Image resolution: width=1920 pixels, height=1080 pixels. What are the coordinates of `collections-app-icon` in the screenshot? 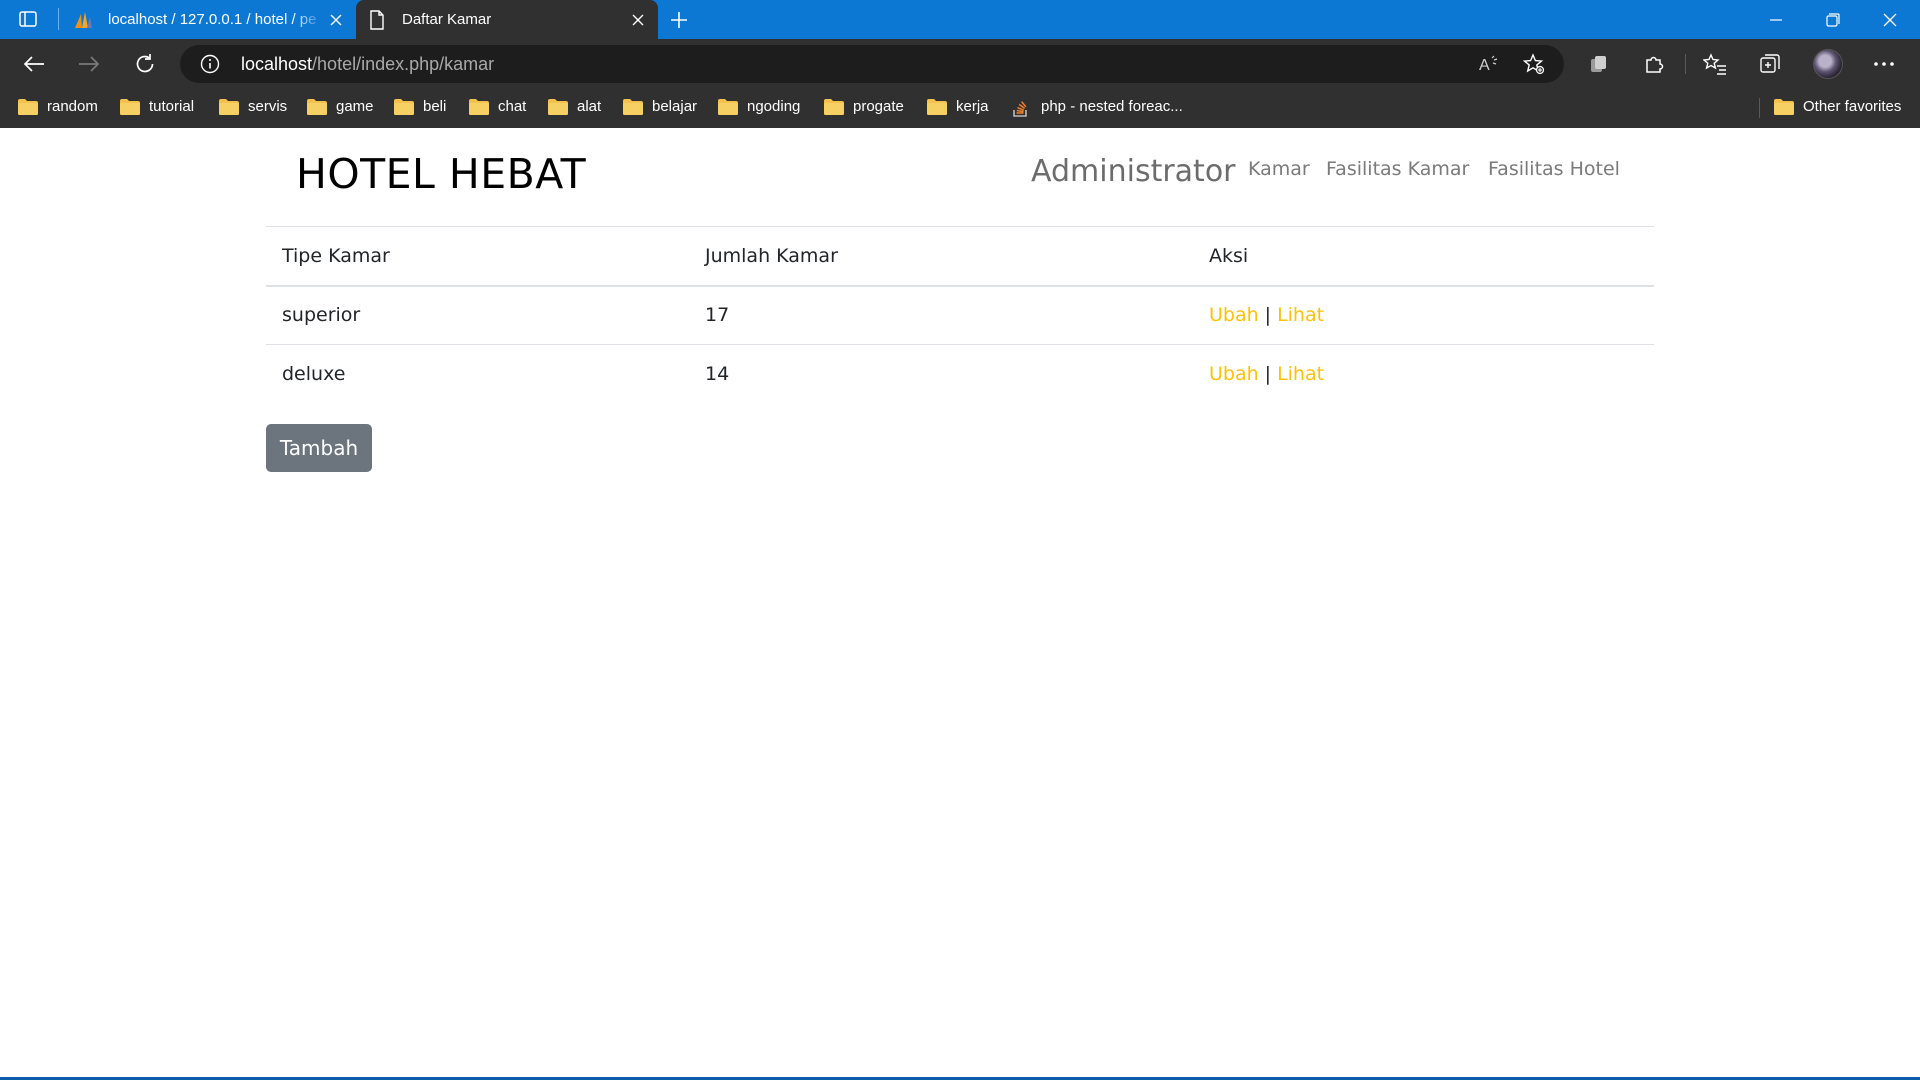 It's located at (1599, 64).